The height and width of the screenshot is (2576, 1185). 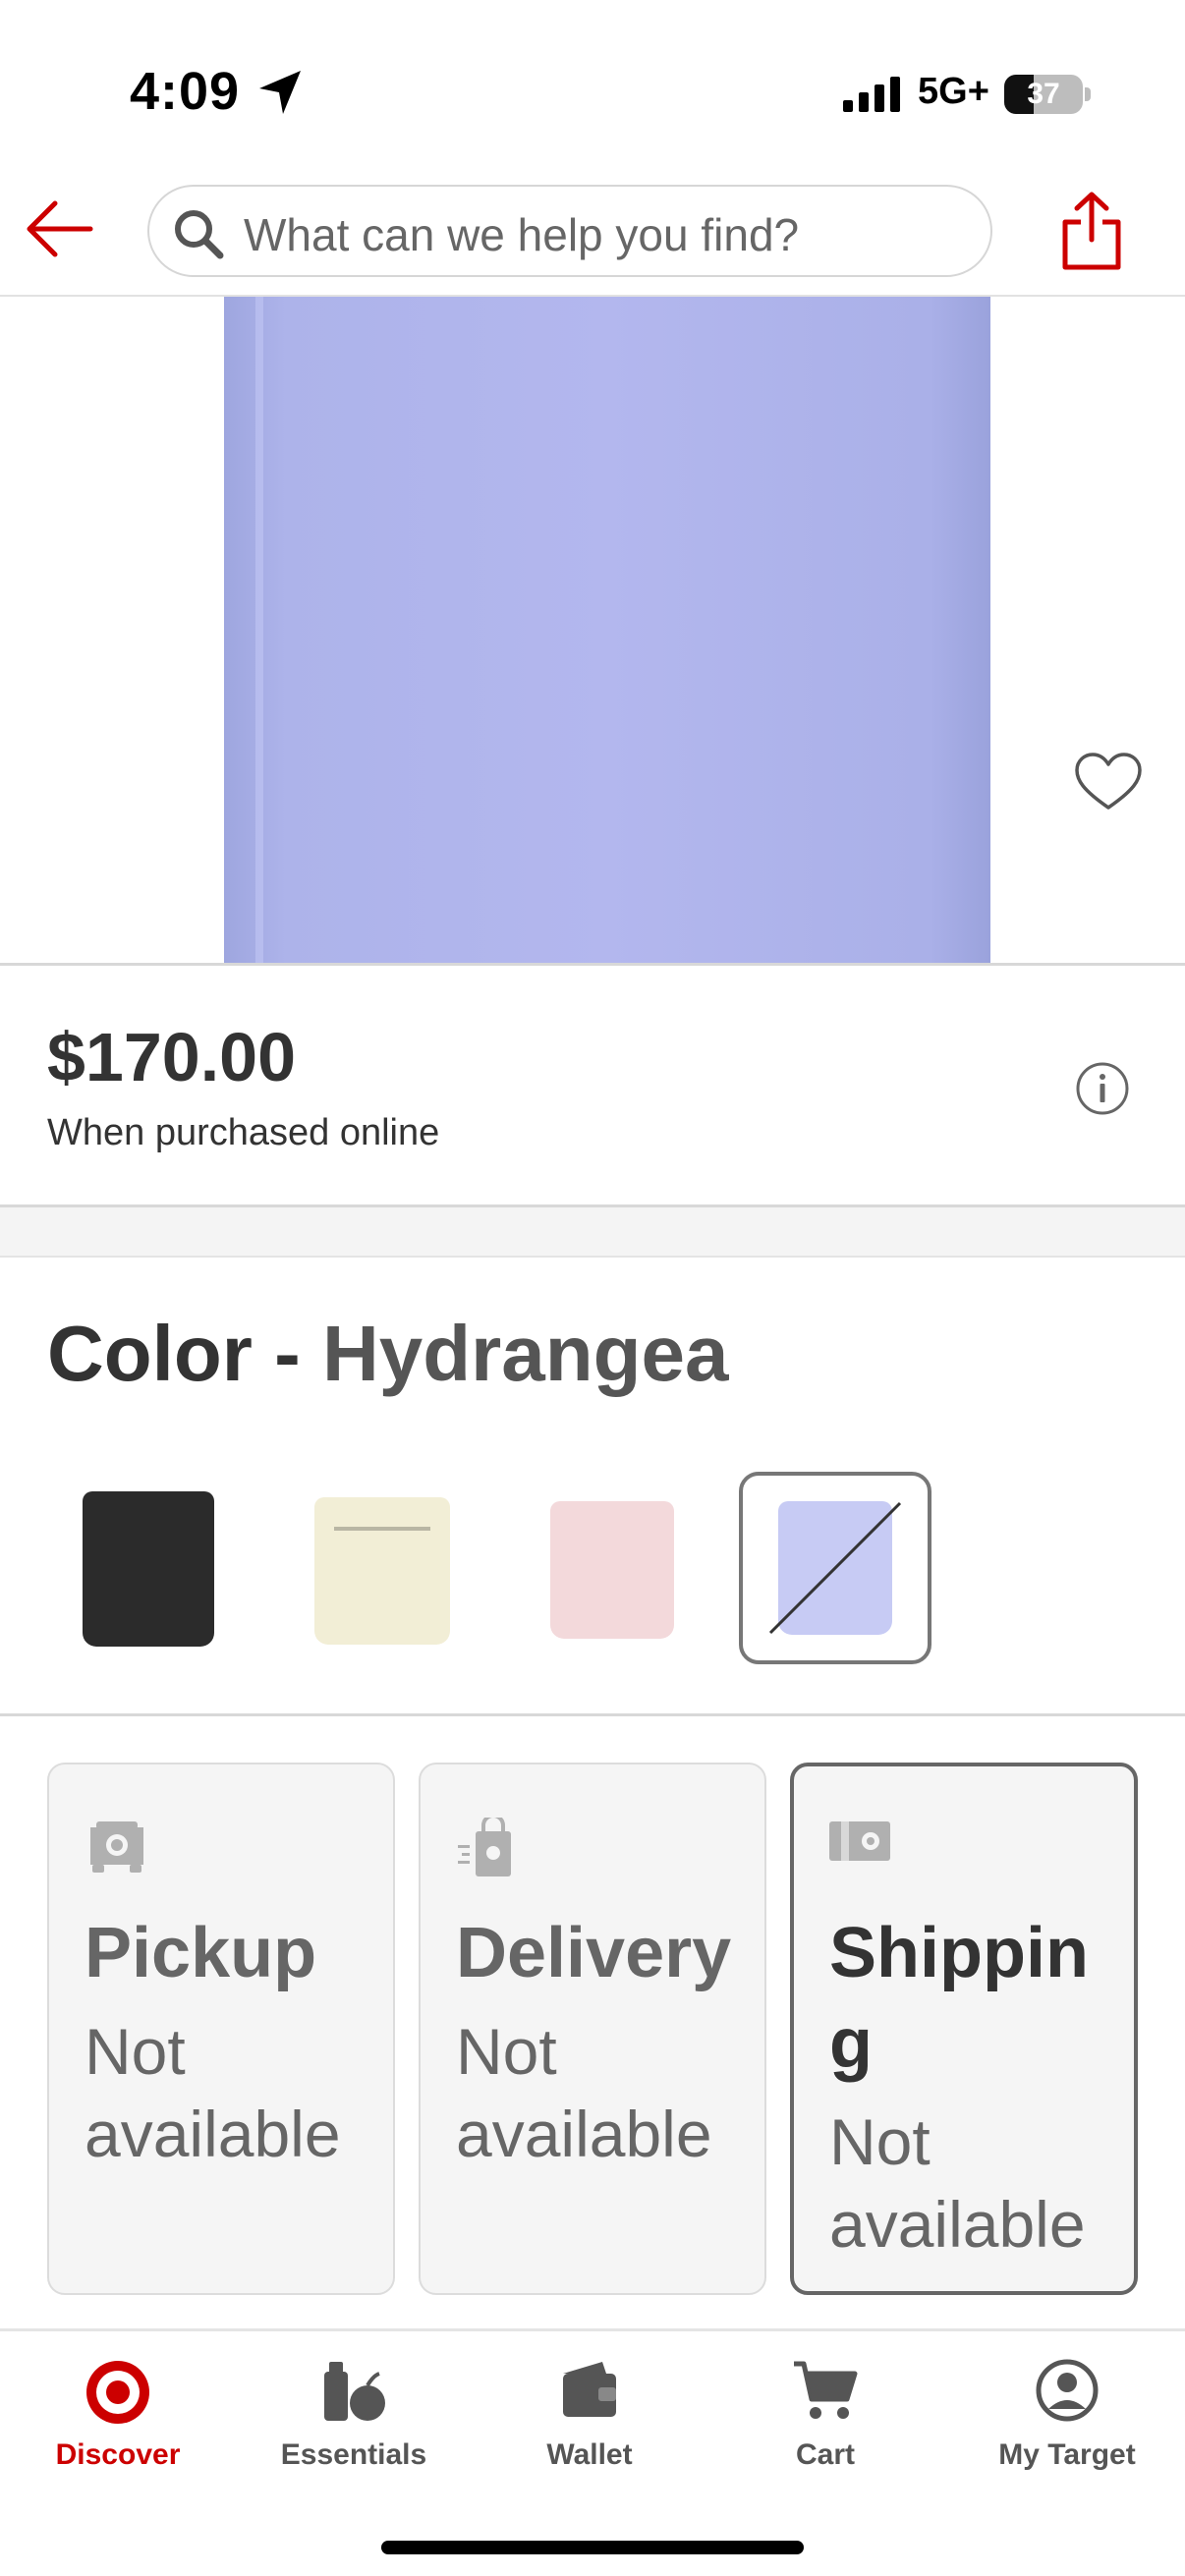 I want to click on unavailable-strike-icon, so click(x=835, y=1568).